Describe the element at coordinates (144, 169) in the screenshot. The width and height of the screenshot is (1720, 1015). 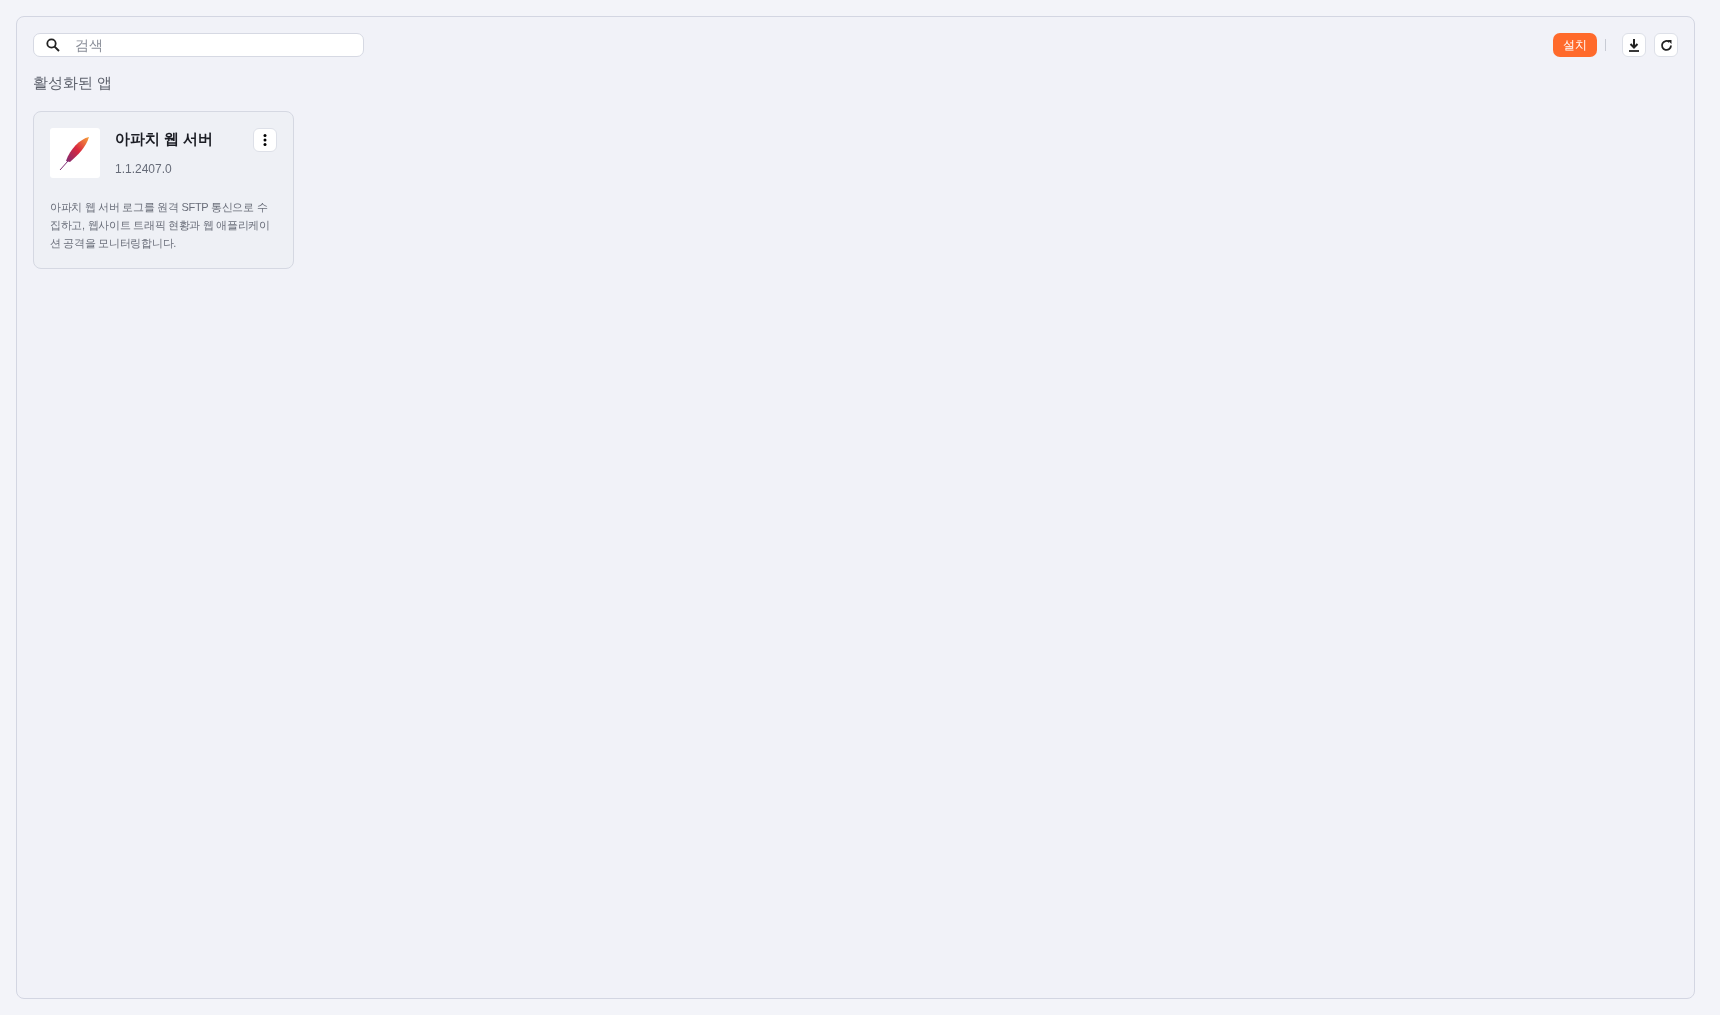
I see `app-version: 1.1.2407.0` at that location.